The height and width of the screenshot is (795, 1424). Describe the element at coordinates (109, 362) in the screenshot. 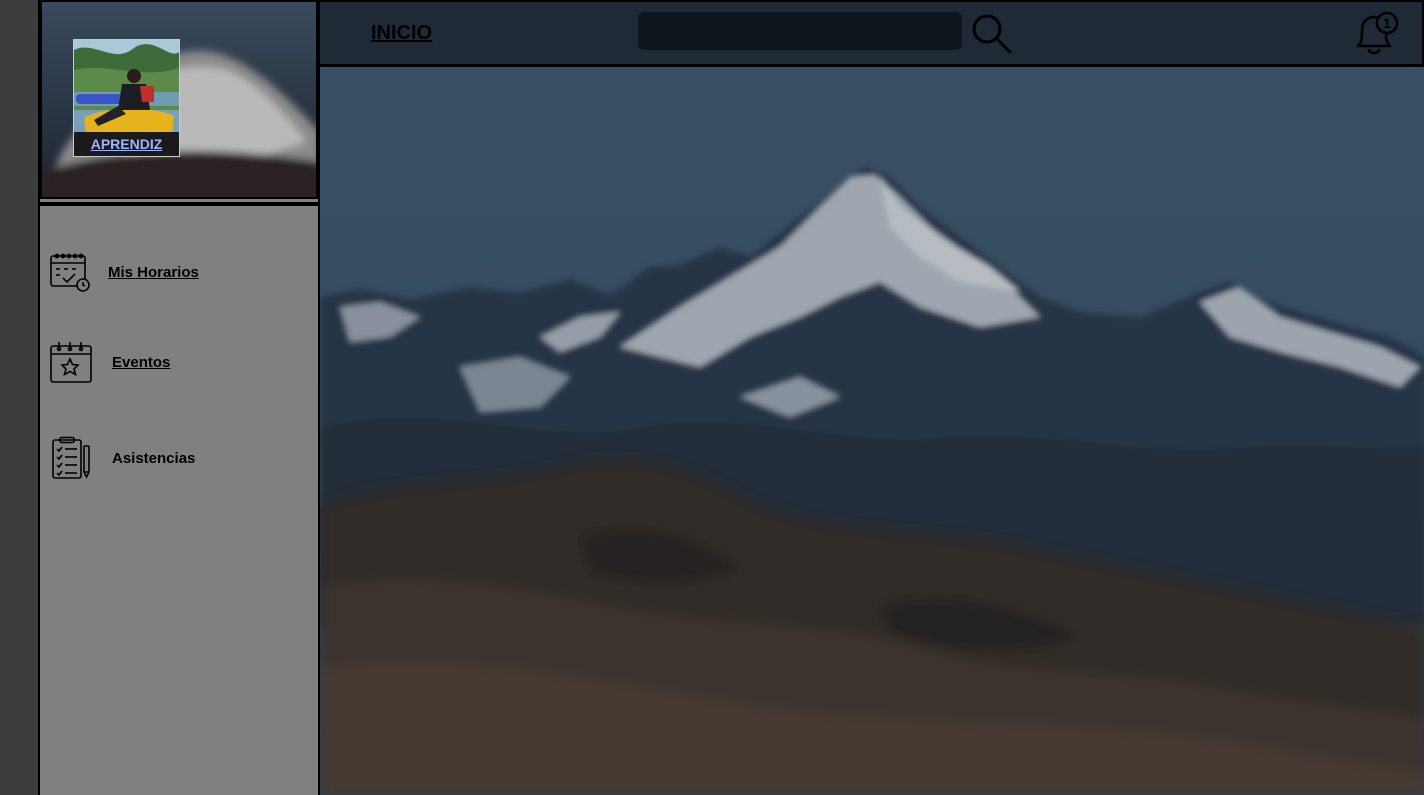

I see `sidebar-item-eventos: Eventos` at that location.